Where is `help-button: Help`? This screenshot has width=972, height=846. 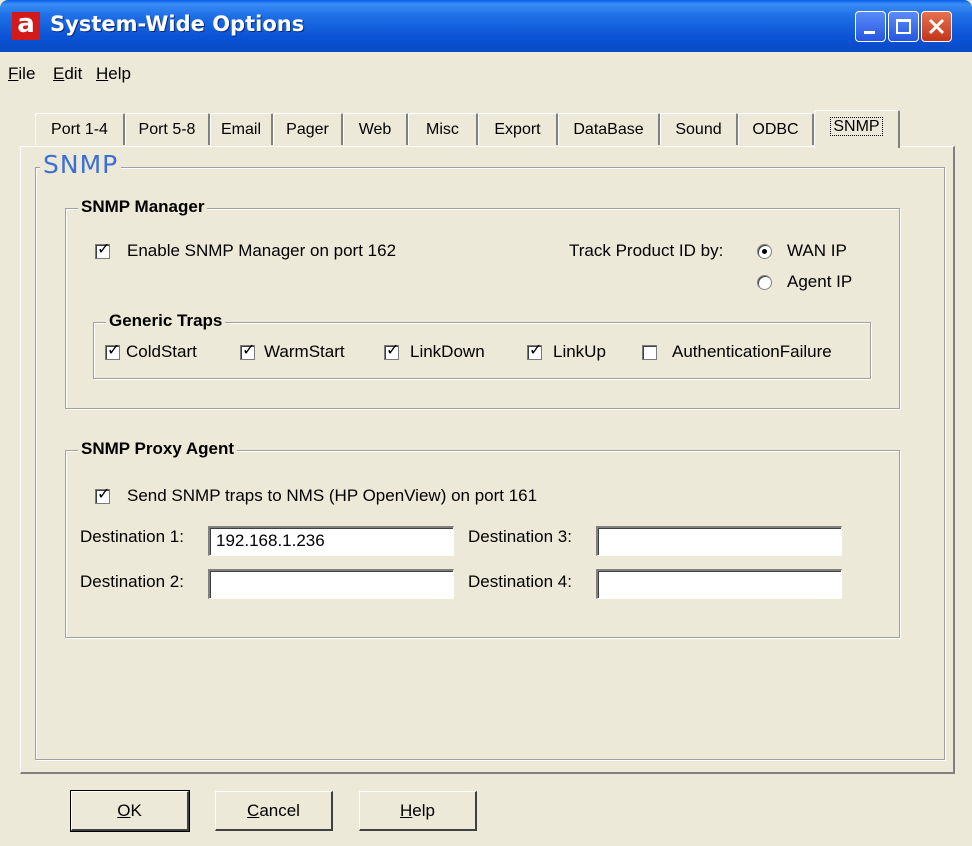
help-button: Help is located at coordinates (418, 811).